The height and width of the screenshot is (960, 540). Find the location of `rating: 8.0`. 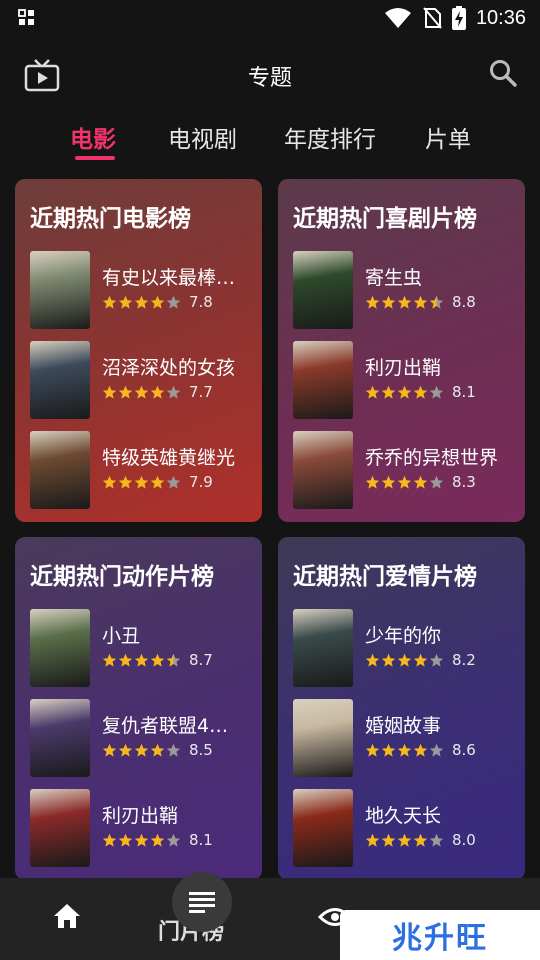

rating: 8.0 is located at coordinates (420, 840).